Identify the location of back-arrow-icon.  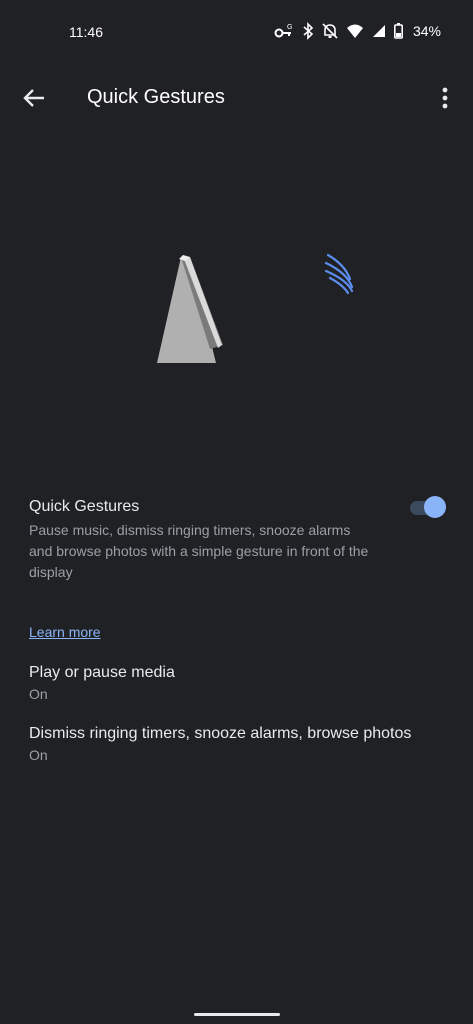
(34, 98).